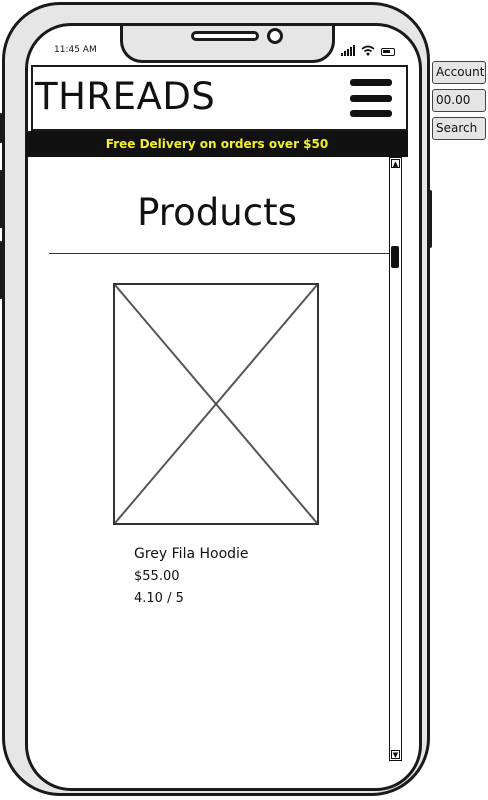  Describe the element at coordinates (125, 96) in the screenshot. I see `brand-logo: THREADS` at that location.